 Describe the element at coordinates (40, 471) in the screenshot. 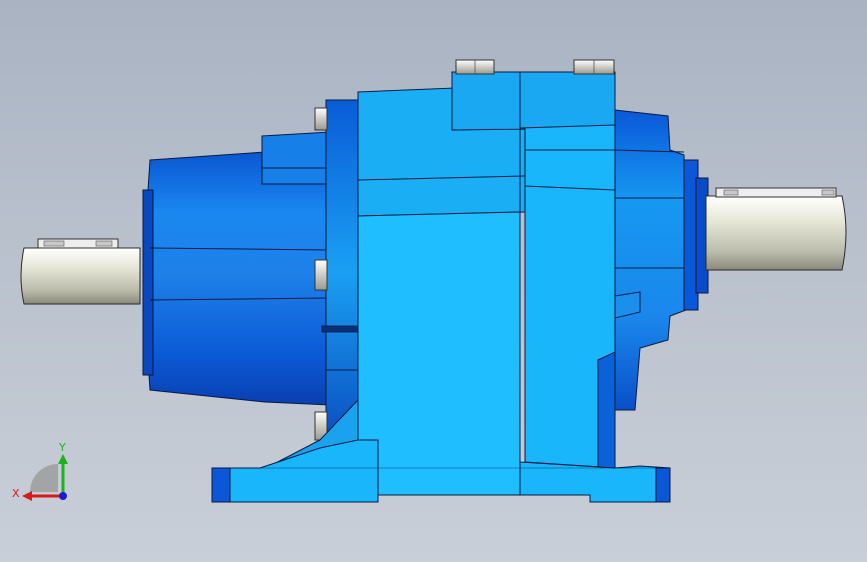

I see `axis-triad: Y X` at that location.